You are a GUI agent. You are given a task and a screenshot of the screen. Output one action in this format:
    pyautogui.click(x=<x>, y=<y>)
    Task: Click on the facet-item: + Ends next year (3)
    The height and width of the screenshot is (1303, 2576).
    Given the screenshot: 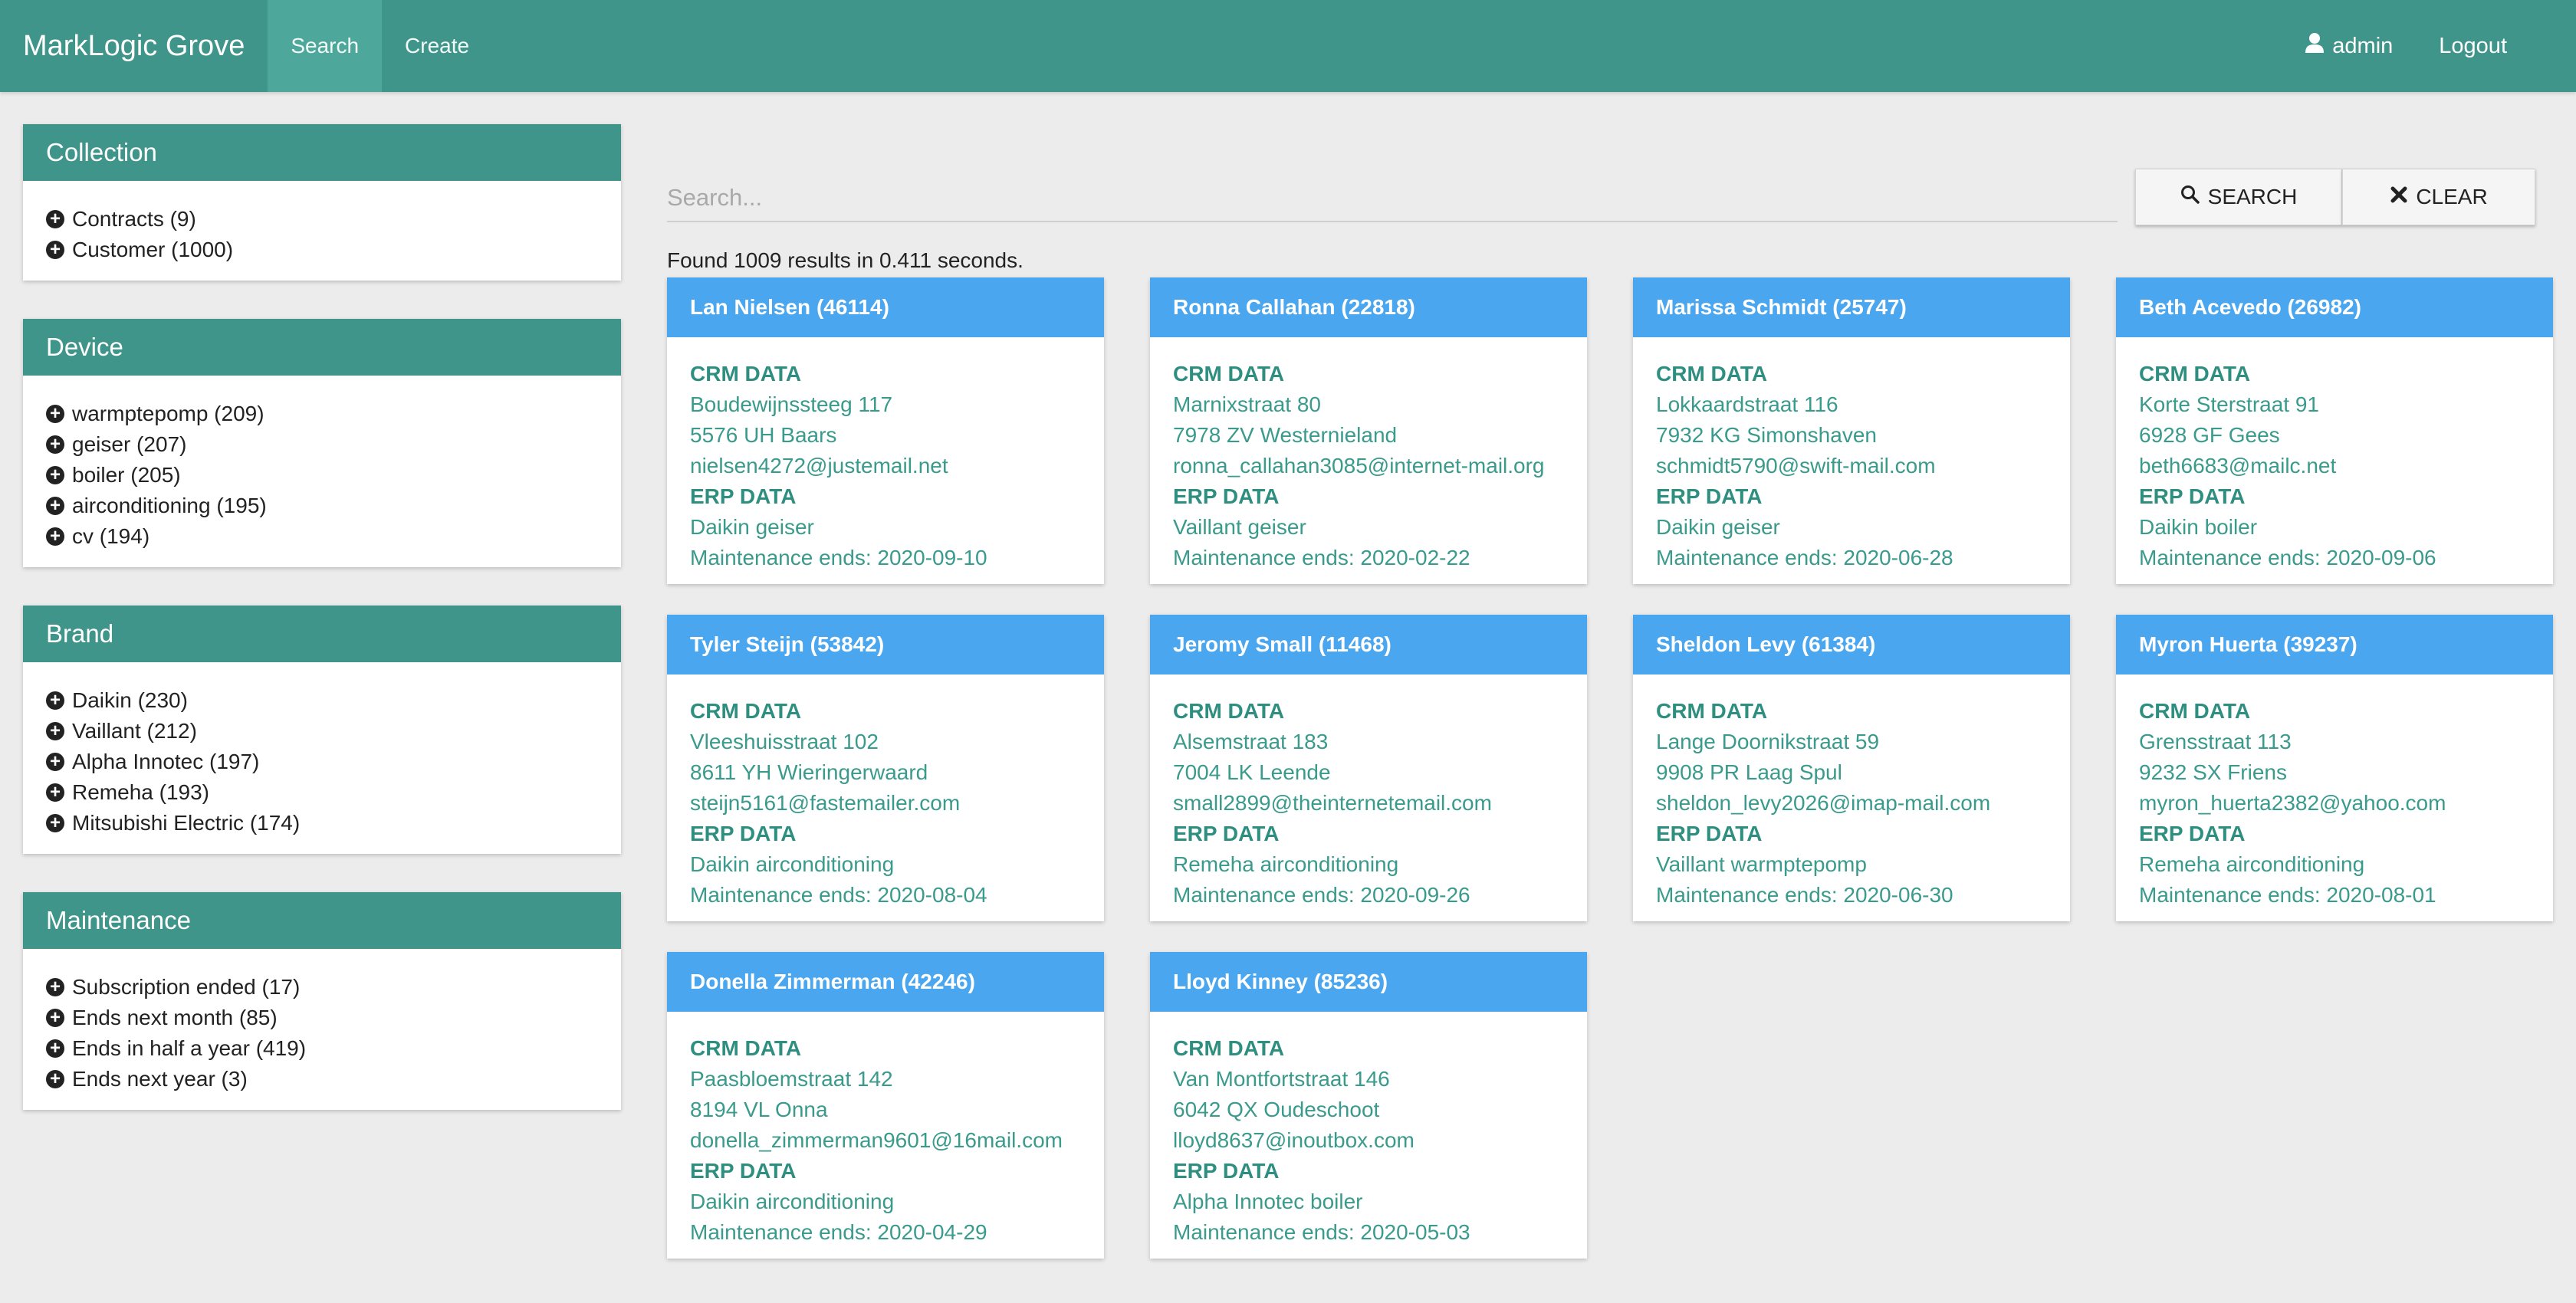 What is the action you would take?
    pyautogui.click(x=322, y=1079)
    